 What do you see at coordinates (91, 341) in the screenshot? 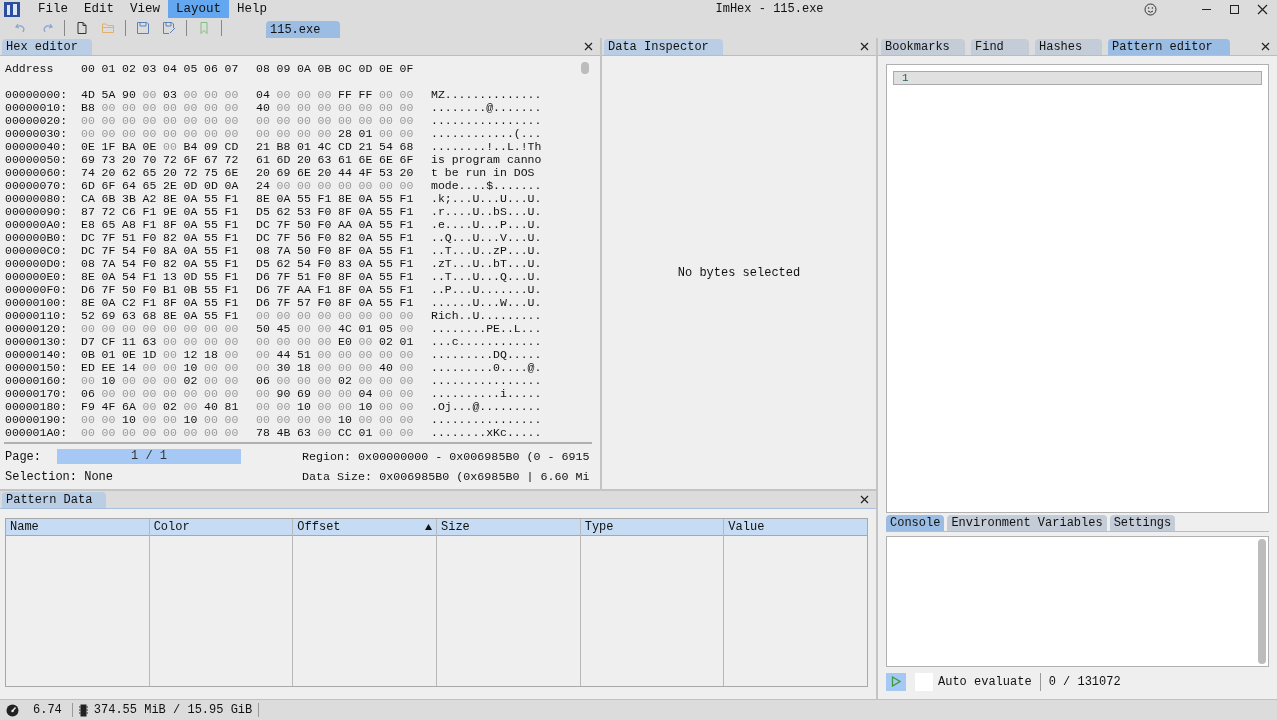
I see `hex-byte: D7` at bounding box center [91, 341].